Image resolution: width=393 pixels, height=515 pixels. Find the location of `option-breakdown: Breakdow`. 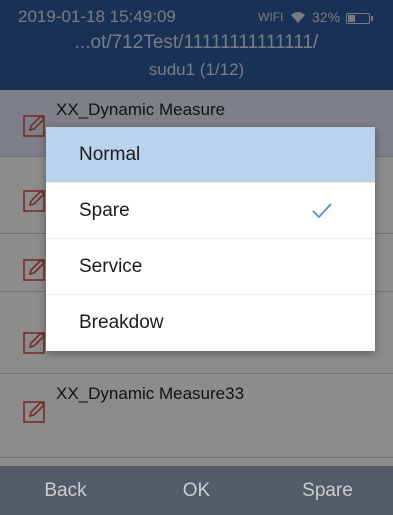

option-breakdown: Breakdow is located at coordinates (210, 323).